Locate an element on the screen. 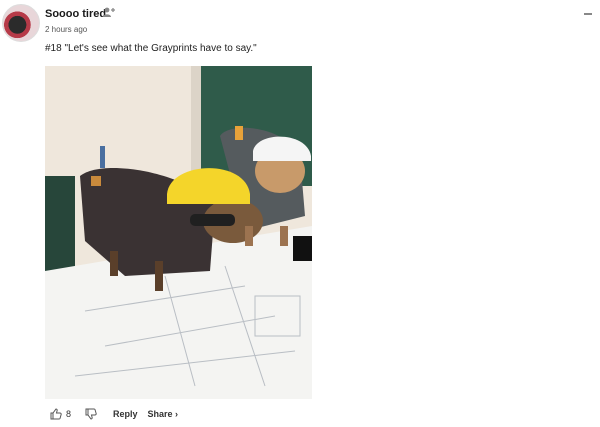 Image resolution: width=600 pixels, height=427 pixels. timestamp: 2 hours ago is located at coordinates (66, 29).